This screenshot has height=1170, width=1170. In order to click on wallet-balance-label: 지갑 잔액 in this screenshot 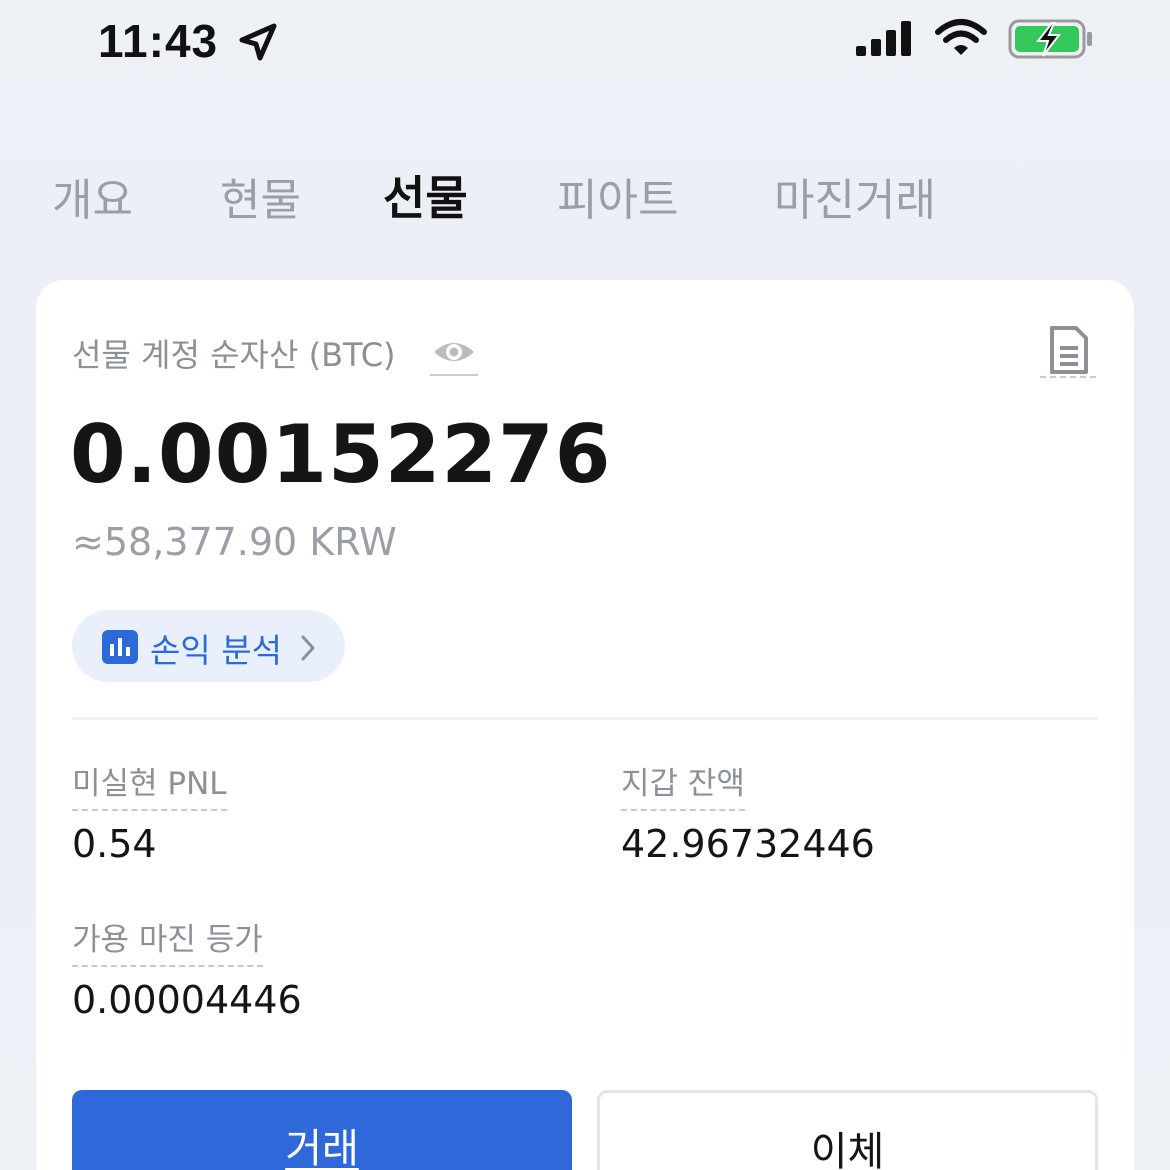, I will do `click(683, 784)`.